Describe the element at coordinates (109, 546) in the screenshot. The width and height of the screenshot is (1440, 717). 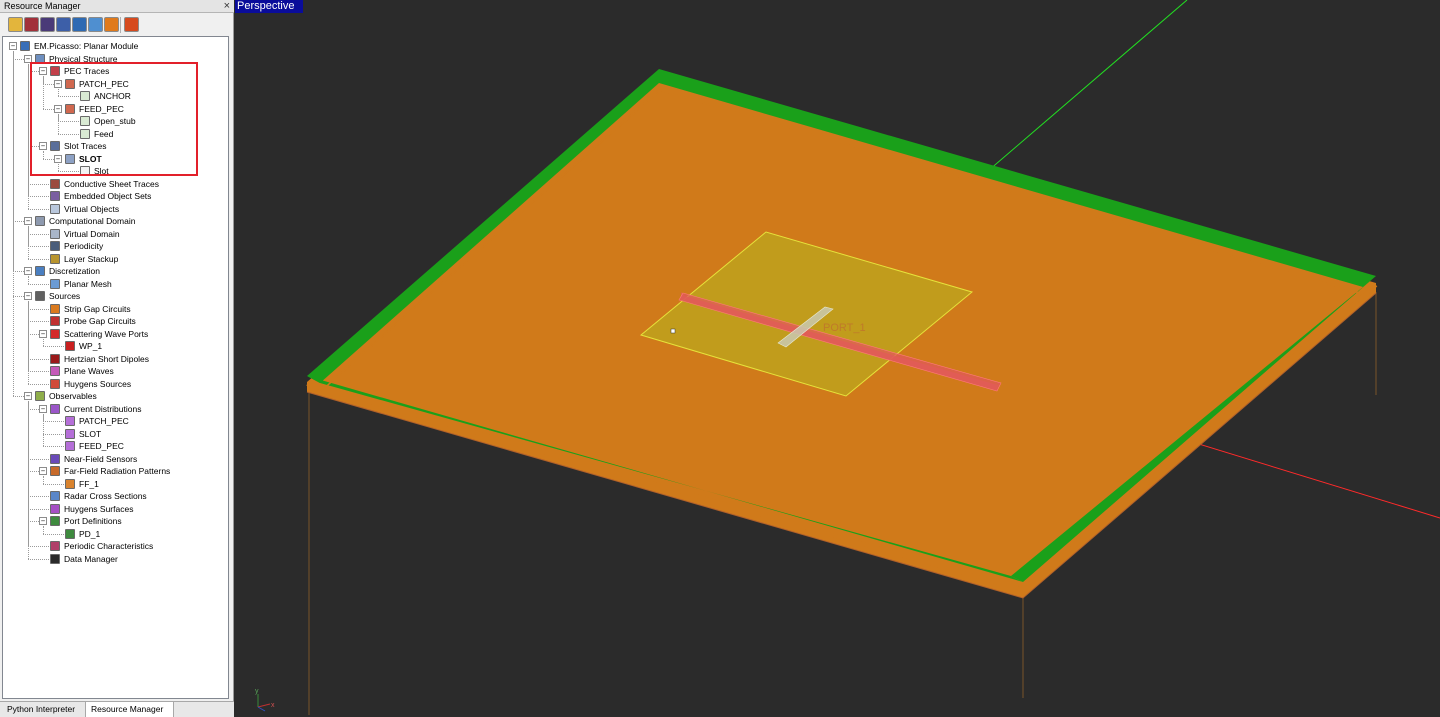
I see `tree-item-label: Periodic Characteristics` at that location.